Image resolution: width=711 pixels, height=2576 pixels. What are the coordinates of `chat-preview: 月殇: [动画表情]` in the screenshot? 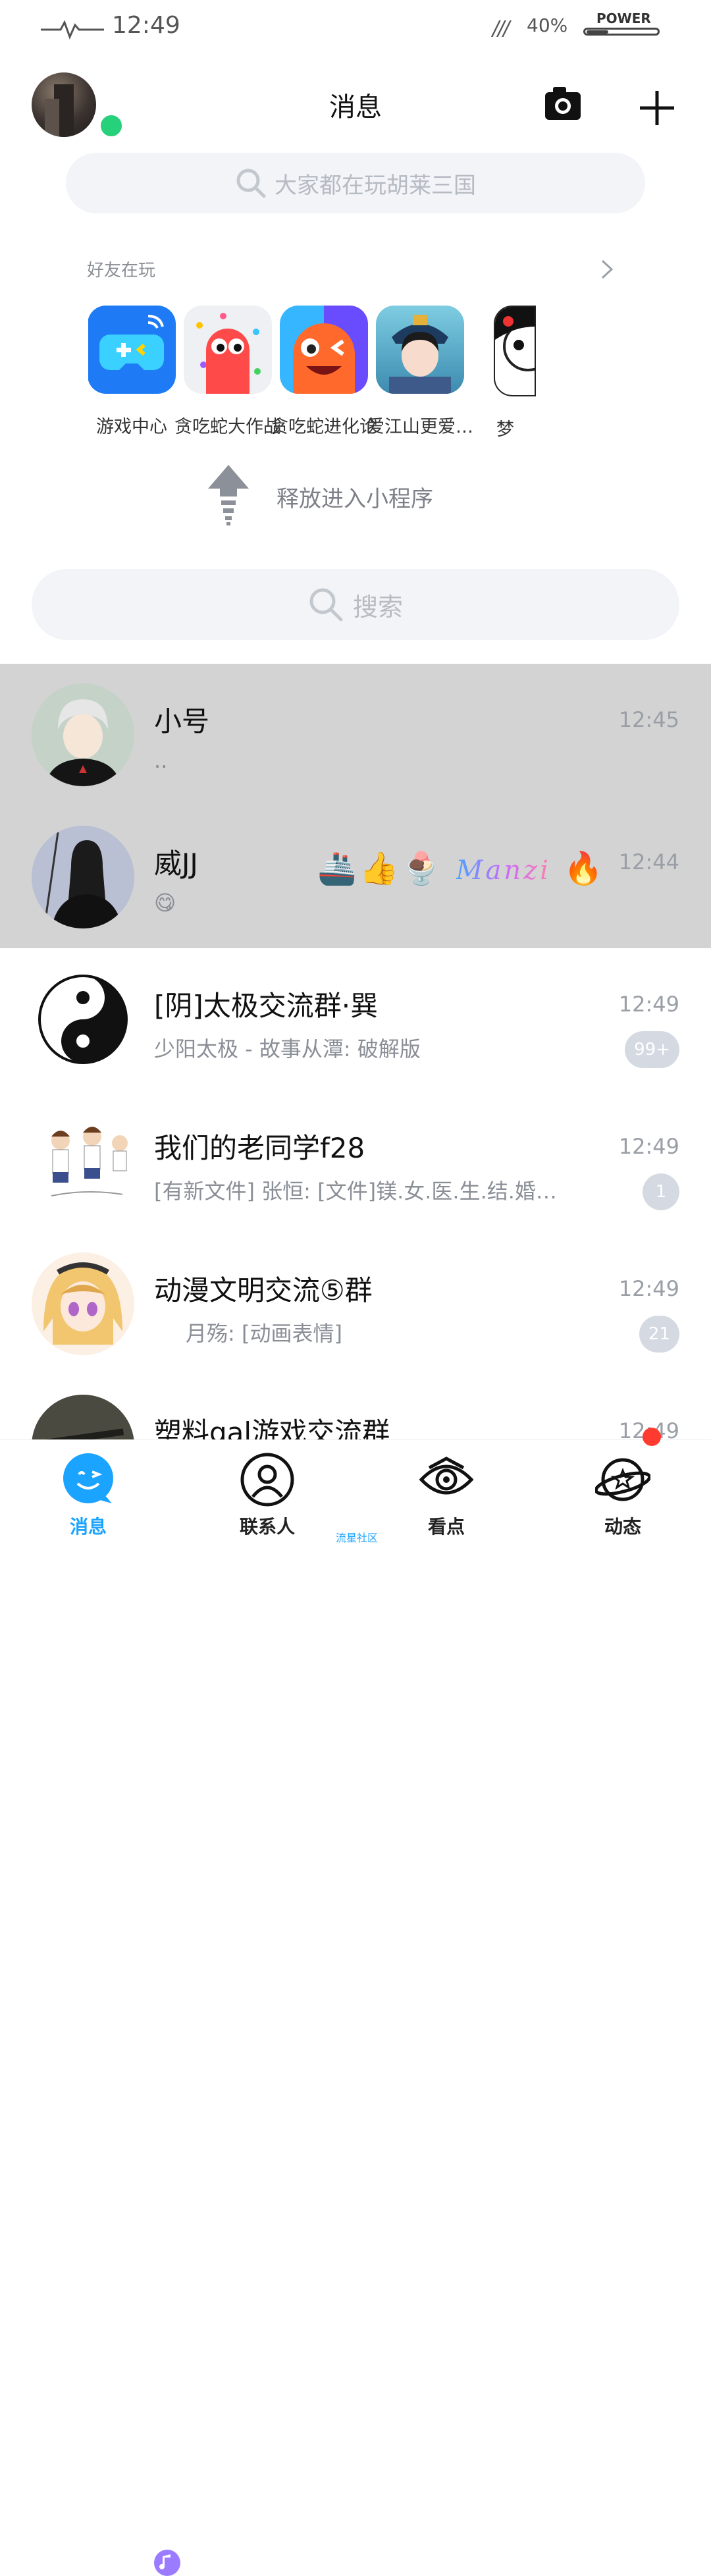 It's located at (264, 1333).